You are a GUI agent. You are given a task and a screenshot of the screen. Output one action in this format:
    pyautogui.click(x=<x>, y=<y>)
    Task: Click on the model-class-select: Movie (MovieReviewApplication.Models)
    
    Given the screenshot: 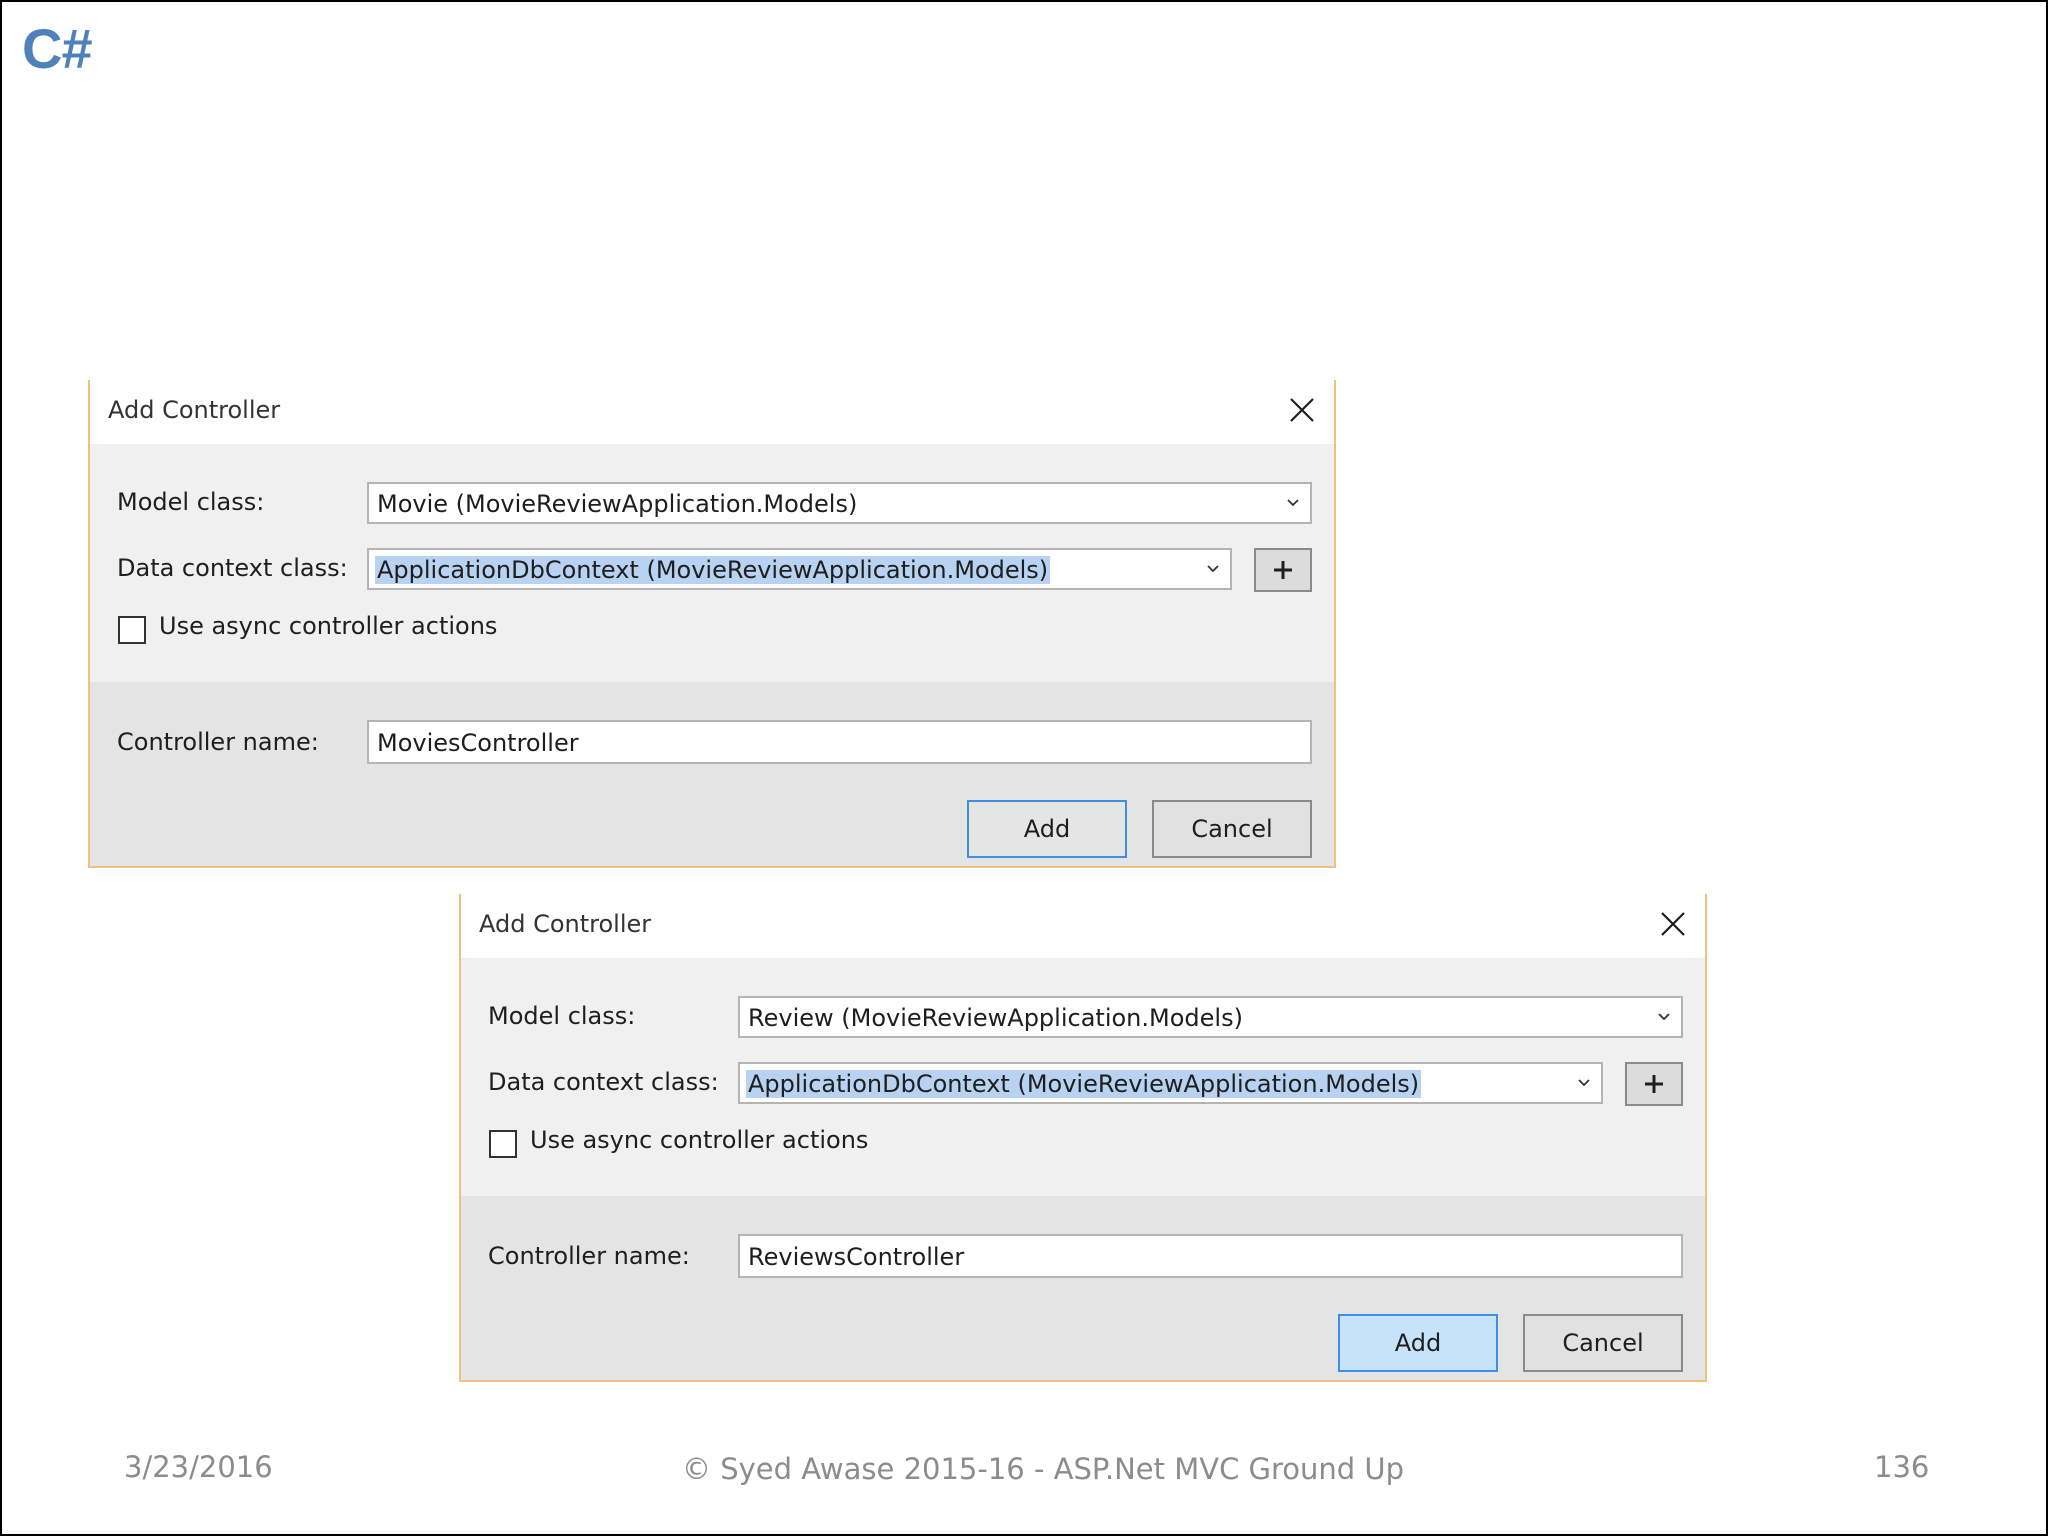 What is the action you would take?
    pyautogui.click(x=839, y=503)
    